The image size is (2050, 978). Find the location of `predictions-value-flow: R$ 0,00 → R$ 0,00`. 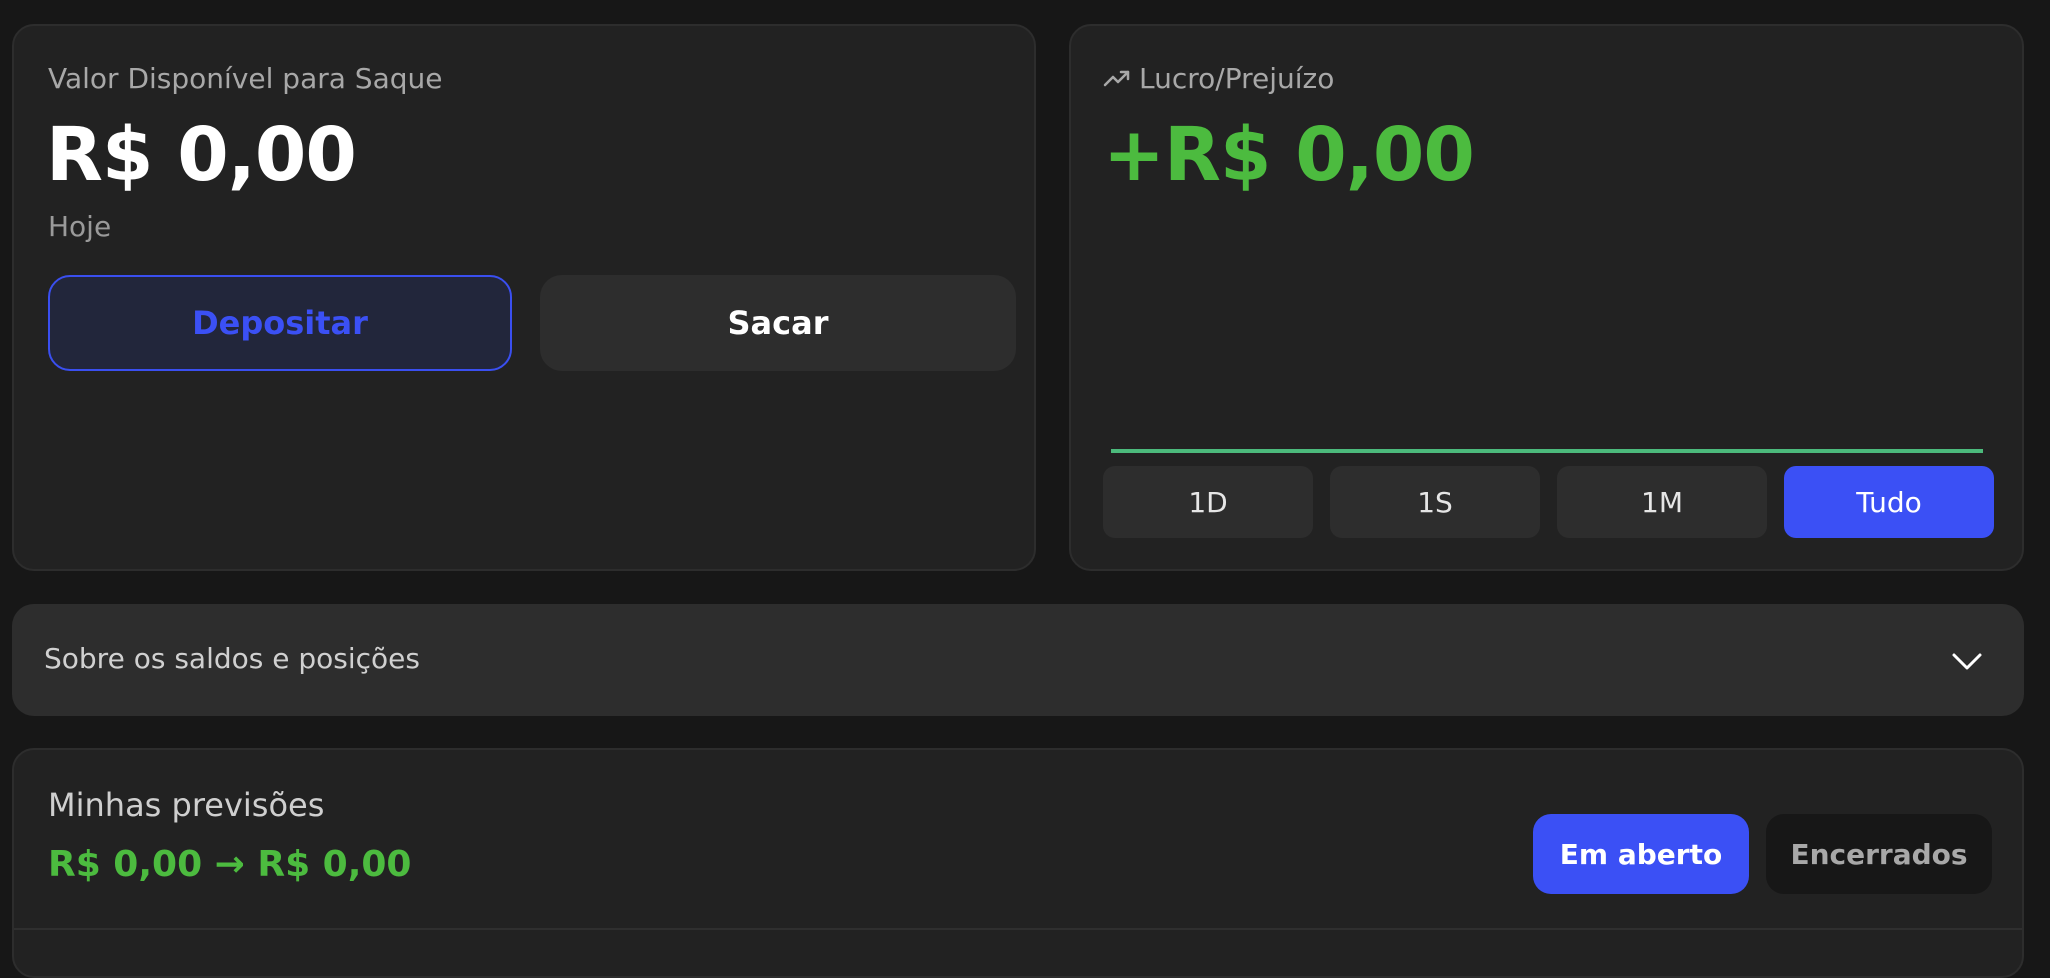

predictions-value-flow: R$ 0,00 → R$ 0,00 is located at coordinates (230, 864).